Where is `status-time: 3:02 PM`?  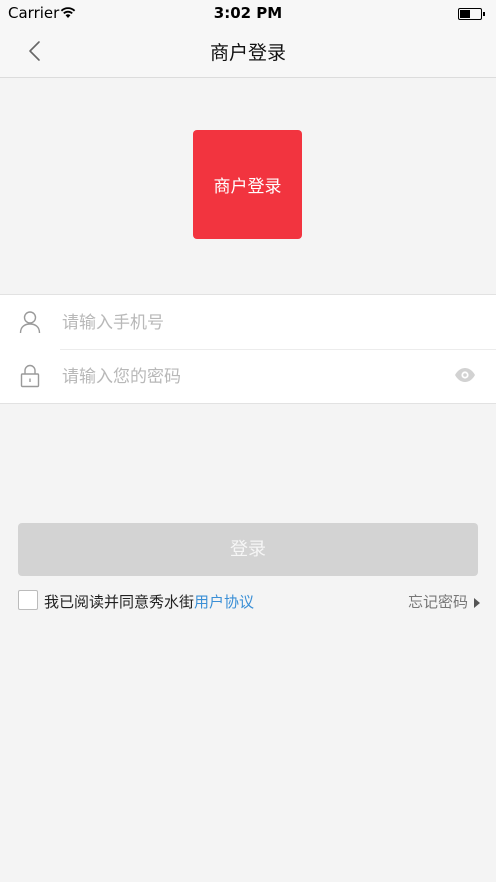
status-time: 3:02 PM is located at coordinates (248, 13).